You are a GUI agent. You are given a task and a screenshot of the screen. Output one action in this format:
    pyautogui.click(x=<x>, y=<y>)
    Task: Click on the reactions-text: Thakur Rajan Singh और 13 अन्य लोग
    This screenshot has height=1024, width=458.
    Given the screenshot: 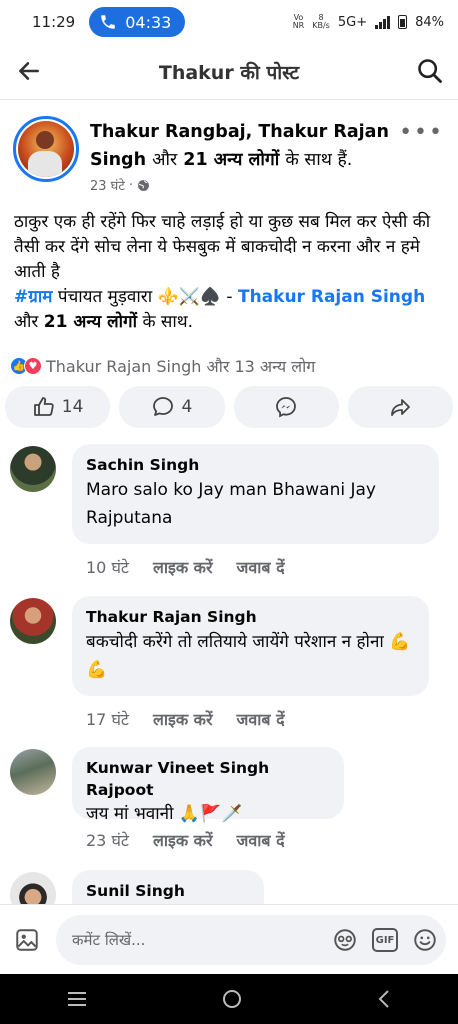 What is the action you would take?
    pyautogui.click(x=181, y=366)
    